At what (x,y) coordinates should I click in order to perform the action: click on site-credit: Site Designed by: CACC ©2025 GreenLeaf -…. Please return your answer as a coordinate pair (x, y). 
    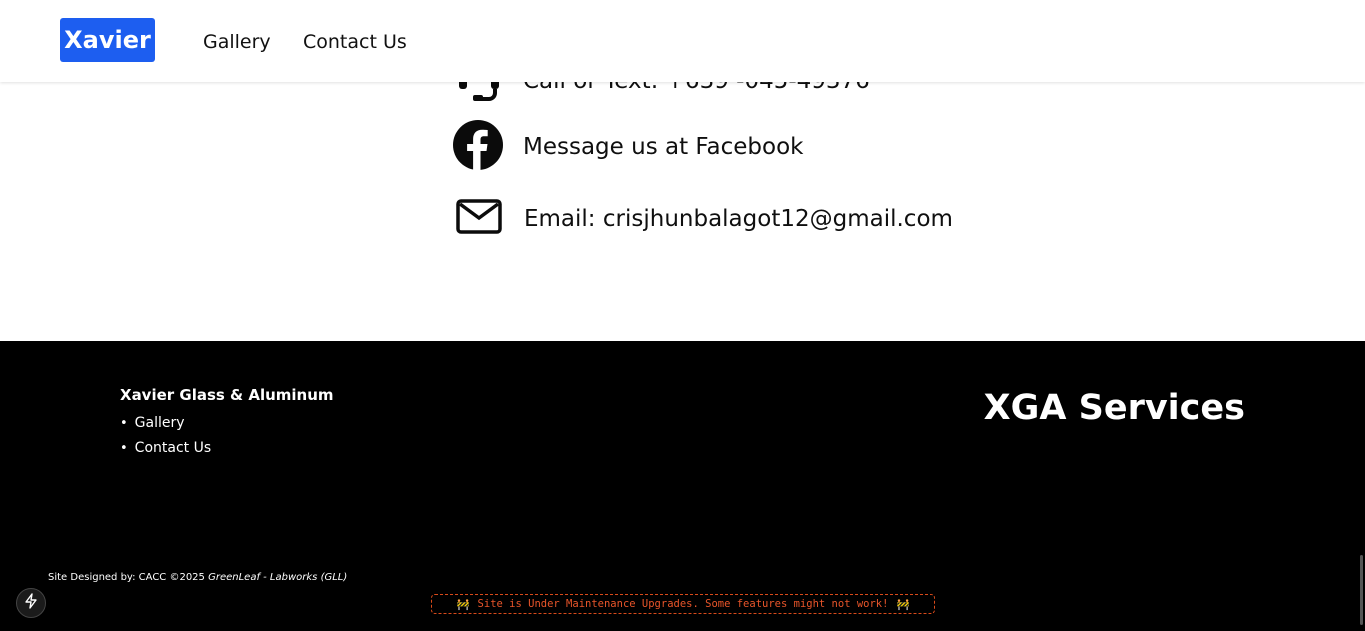
    Looking at the image, I should click on (197, 577).